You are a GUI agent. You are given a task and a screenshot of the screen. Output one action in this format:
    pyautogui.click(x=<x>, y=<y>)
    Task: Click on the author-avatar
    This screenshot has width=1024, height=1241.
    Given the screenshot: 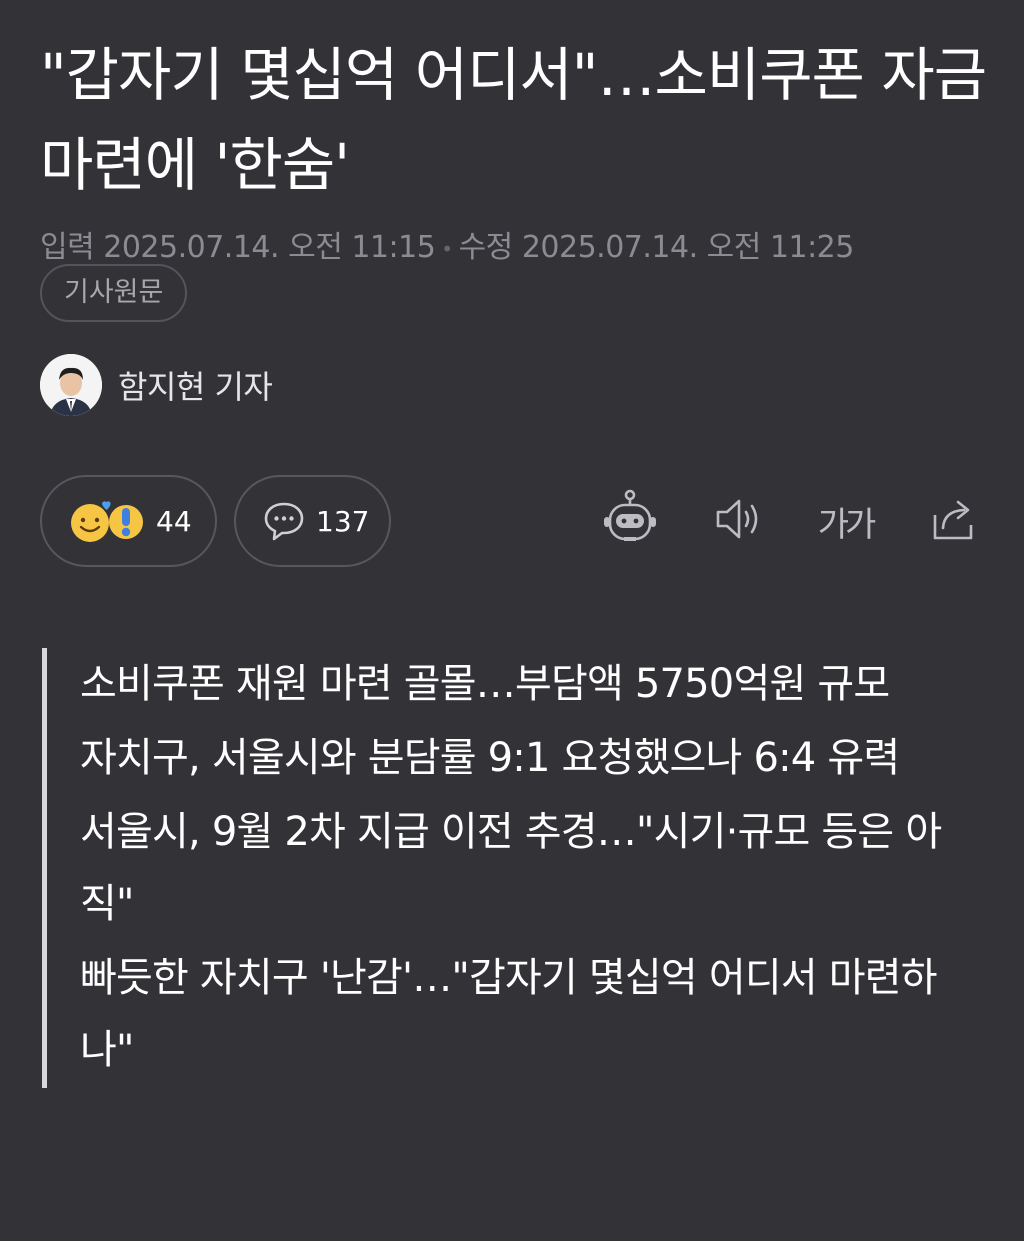 What is the action you would take?
    pyautogui.click(x=71, y=385)
    